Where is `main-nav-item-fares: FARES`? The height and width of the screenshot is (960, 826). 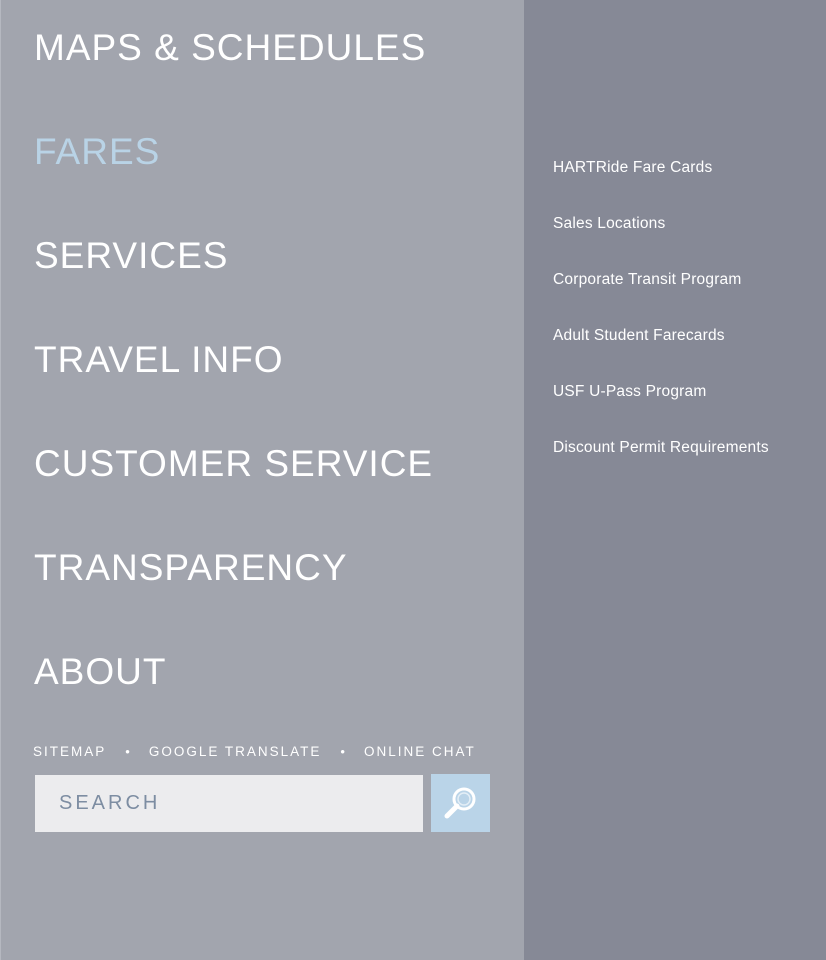 main-nav-item-fares: FARES is located at coordinates (233, 178).